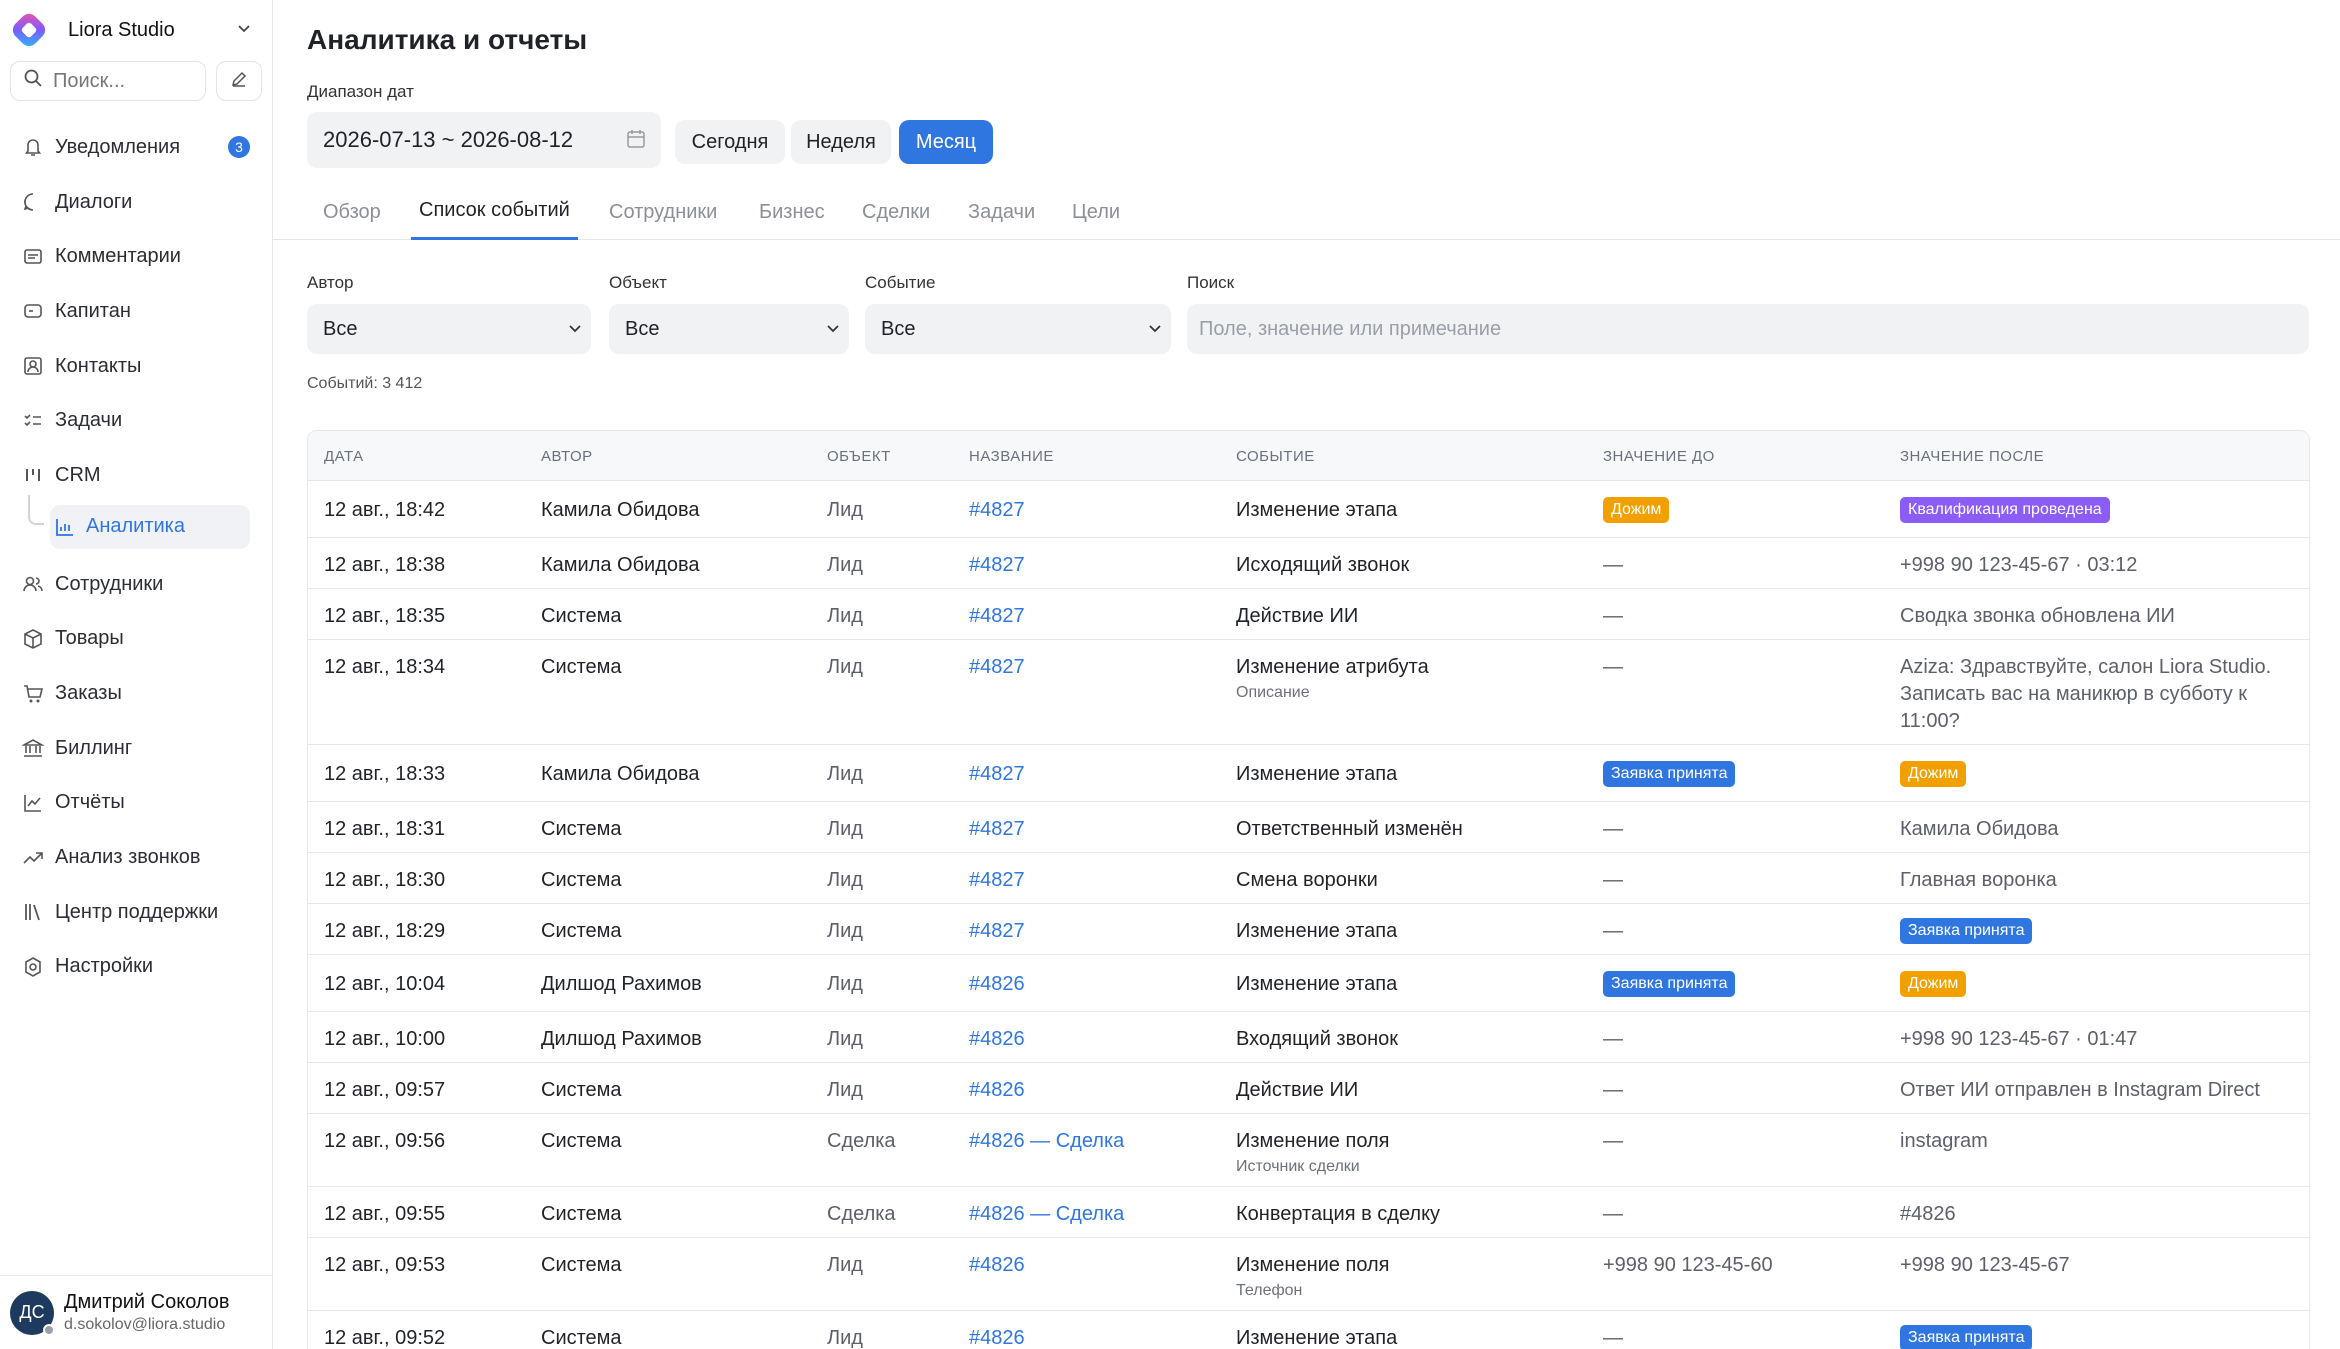  Describe the element at coordinates (384, 565) in the screenshot. I see `cell-date: 12 авг., 18:38` at that location.